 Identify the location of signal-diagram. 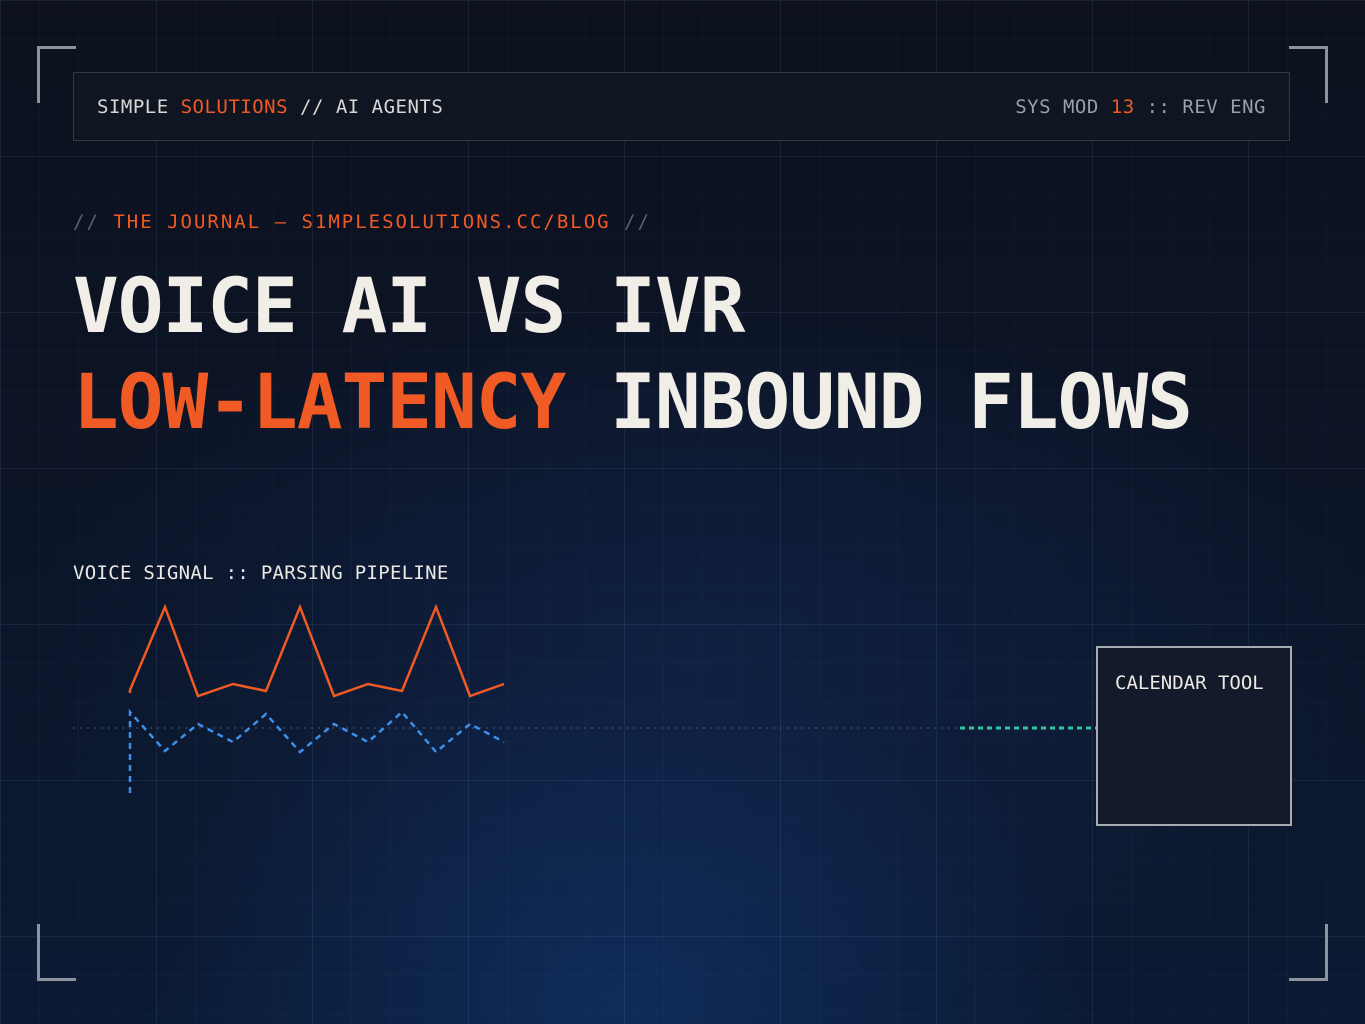
(584, 698).